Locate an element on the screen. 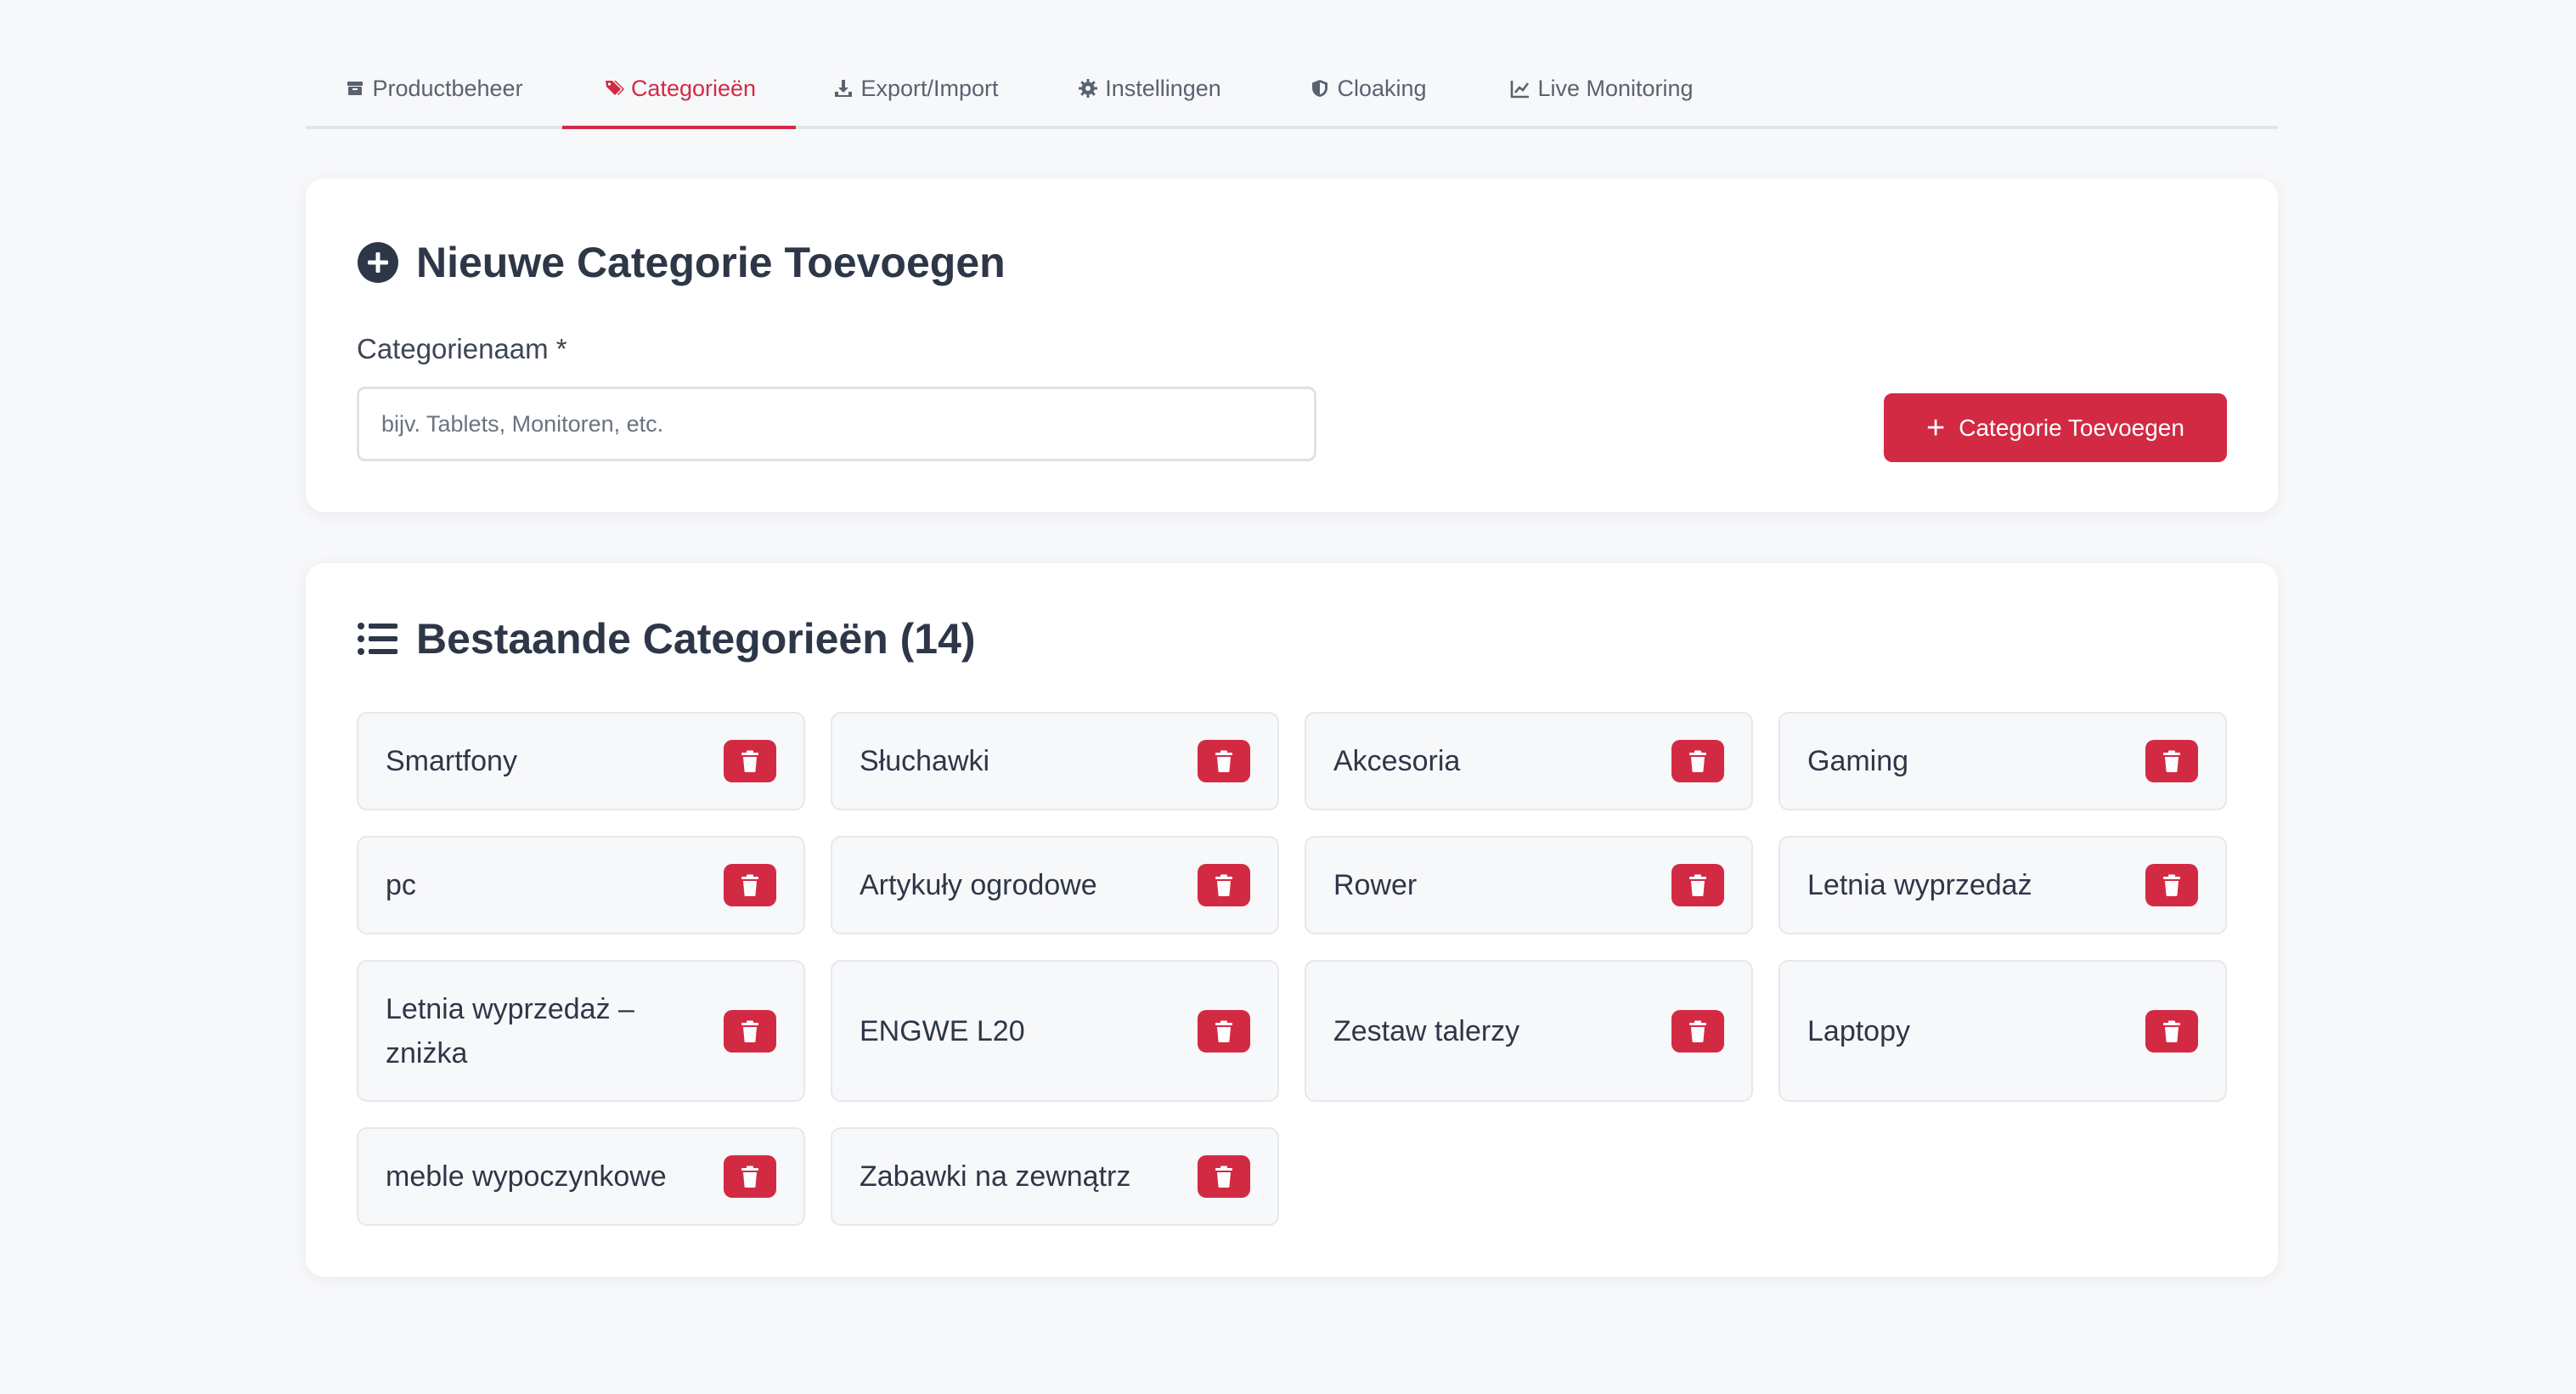 The image size is (2576, 1394). category-item: Letnia wyprzedaż is located at coordinates (2002, 885).